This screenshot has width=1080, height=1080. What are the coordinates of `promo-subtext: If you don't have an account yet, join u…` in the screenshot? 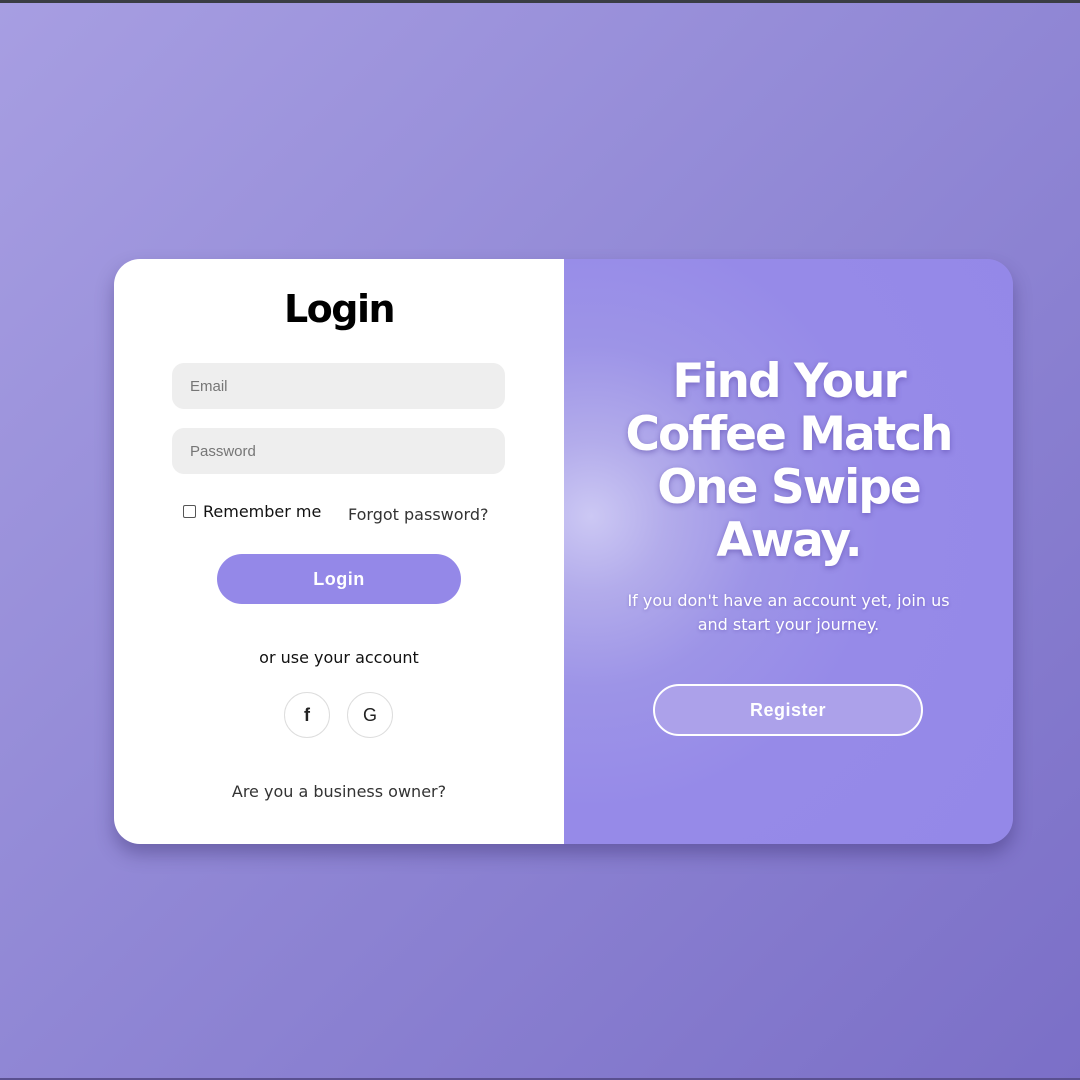 It's located at (788, 613).